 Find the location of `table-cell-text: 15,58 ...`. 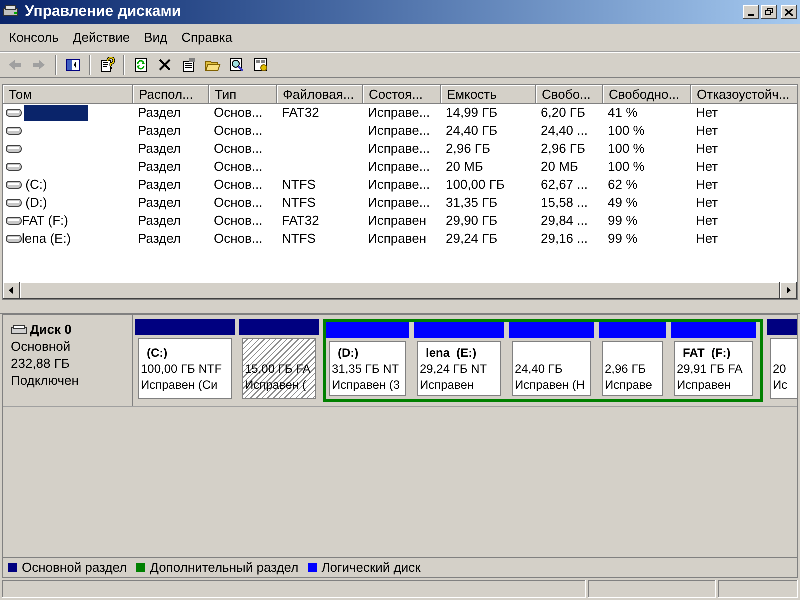

table-cell-text: 15,58 ... is located at coordinates (564, 203).